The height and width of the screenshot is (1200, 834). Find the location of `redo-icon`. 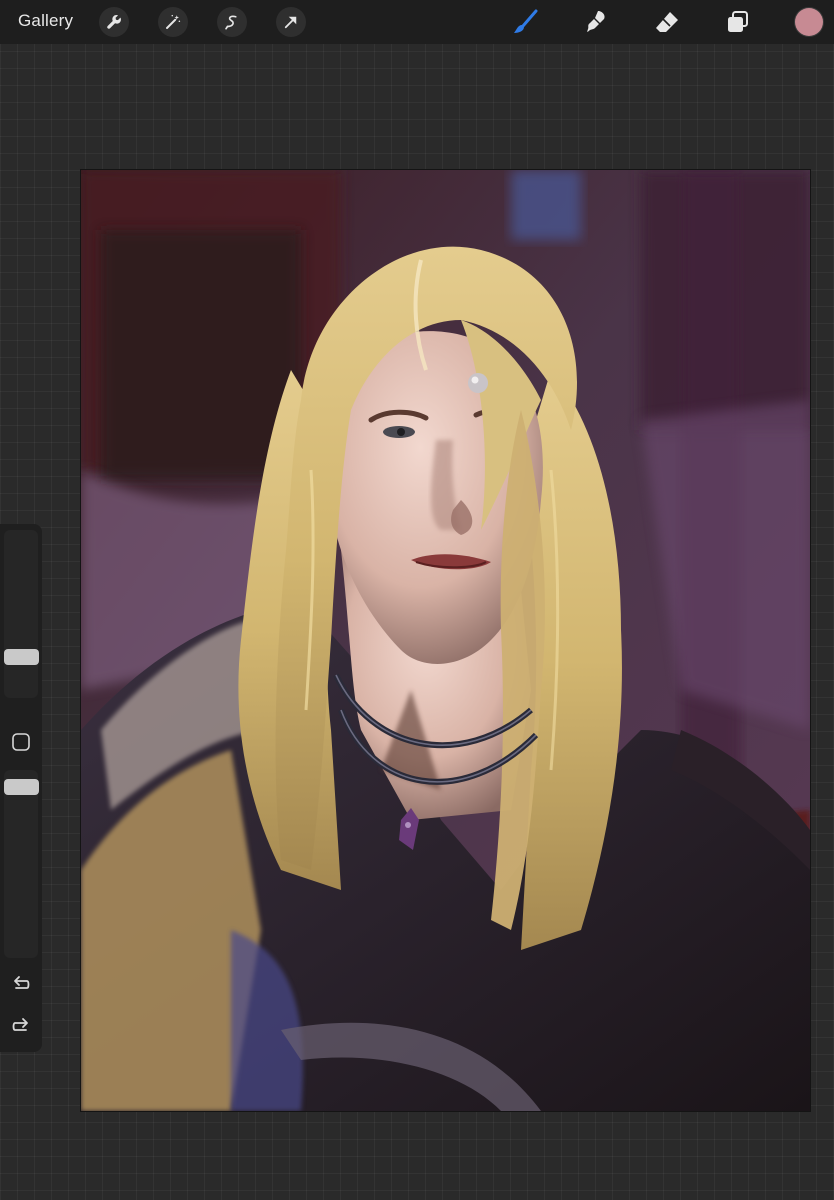

redo-icon is located at coordinates (20, 1024).